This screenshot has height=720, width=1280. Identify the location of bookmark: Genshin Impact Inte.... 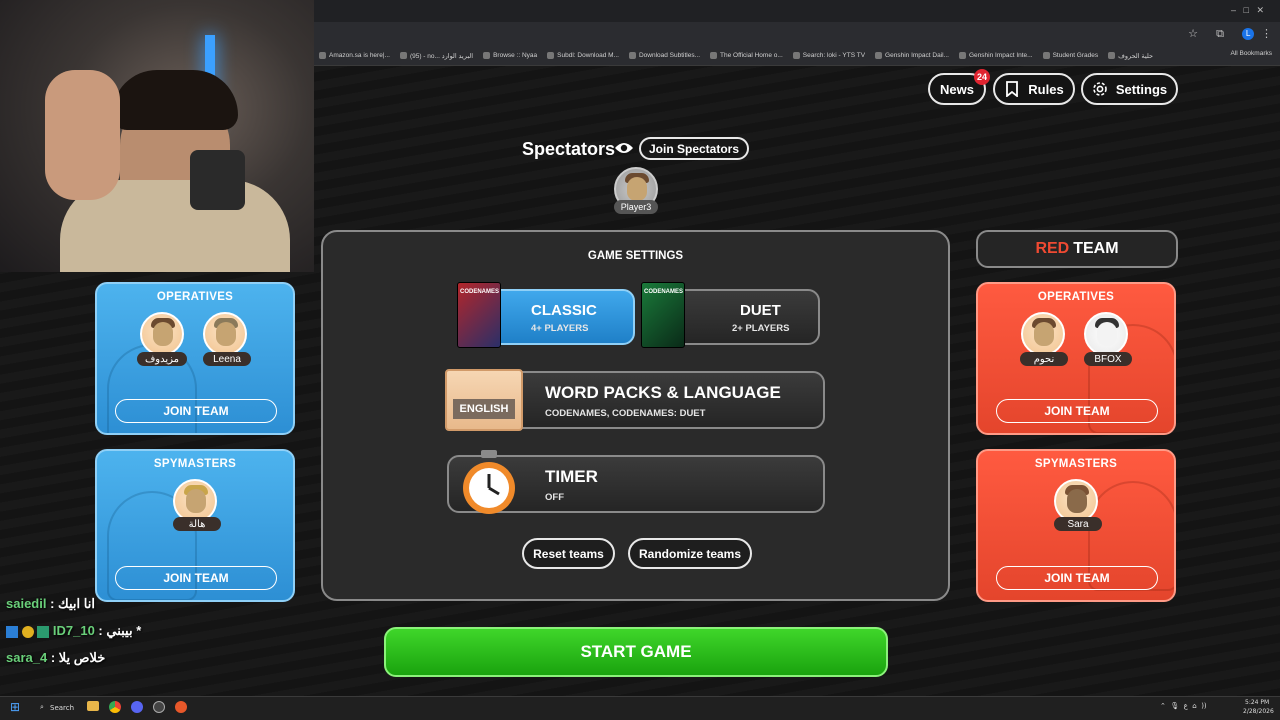
(996, 55).